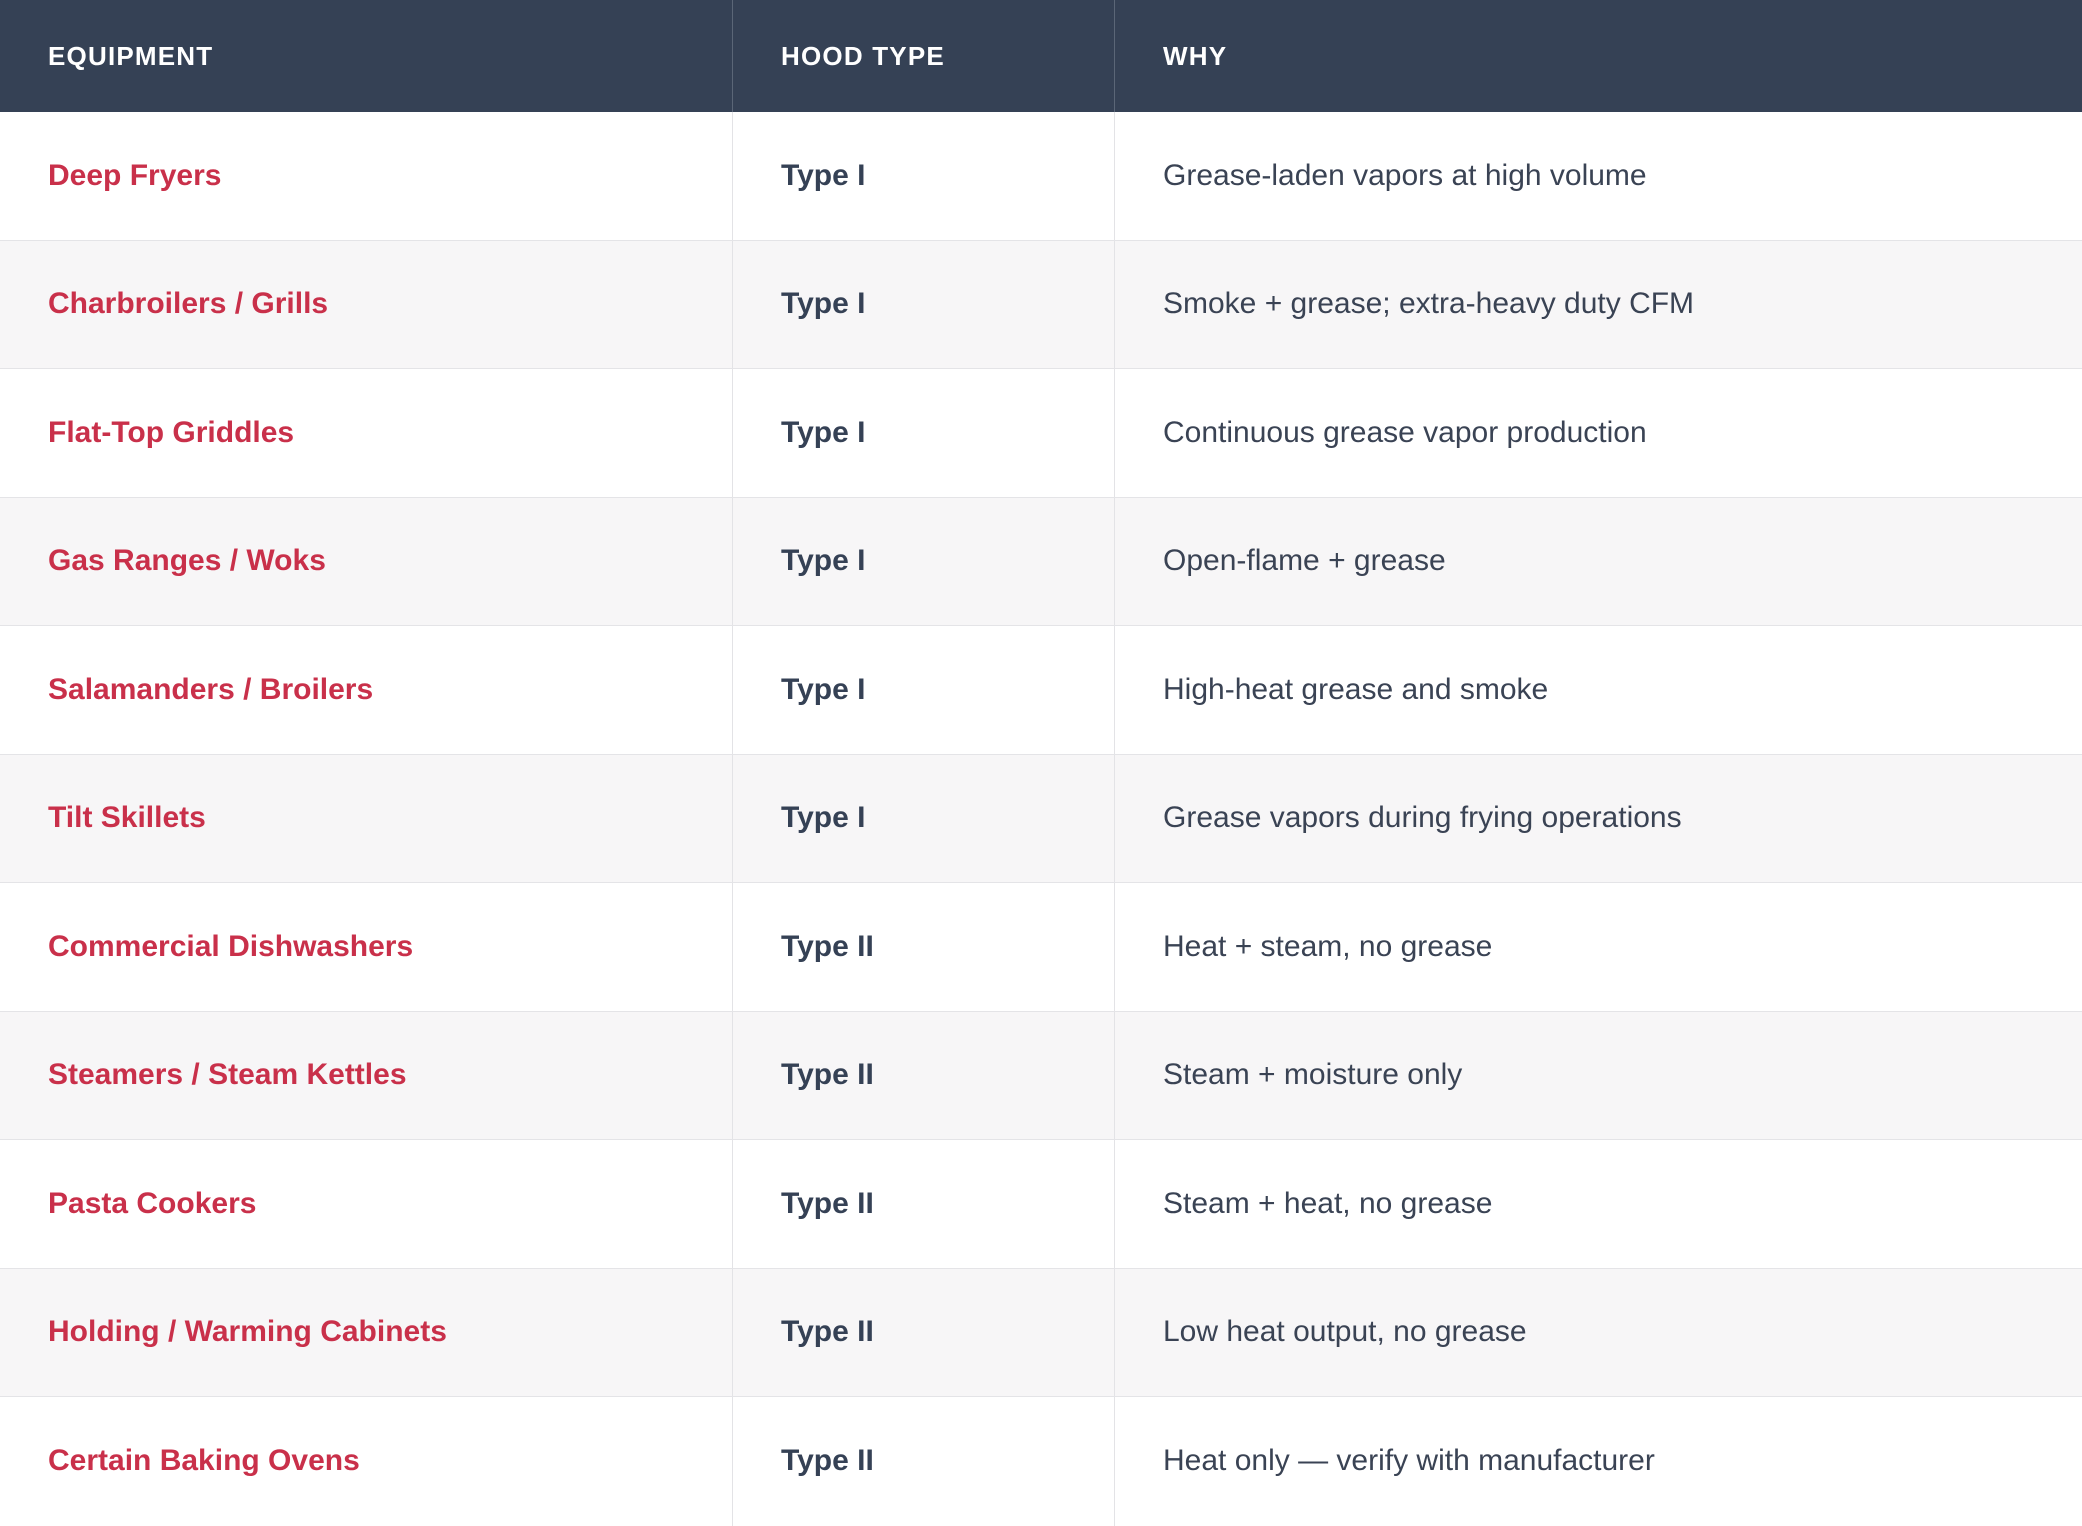  I want to click on equipment-cell: Charbroilers / Grills, so click(366, 304).